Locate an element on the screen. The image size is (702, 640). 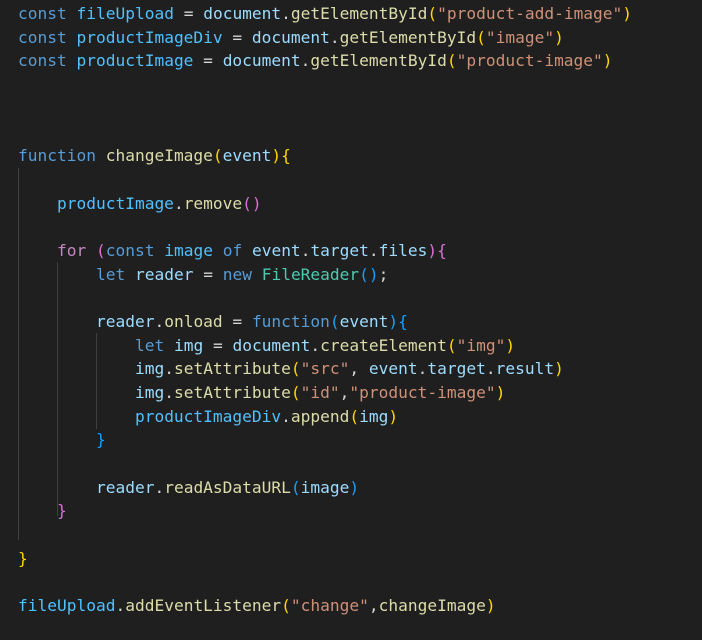
code-line: let reader = new FileReader(); is located at coordinates (325, 275).